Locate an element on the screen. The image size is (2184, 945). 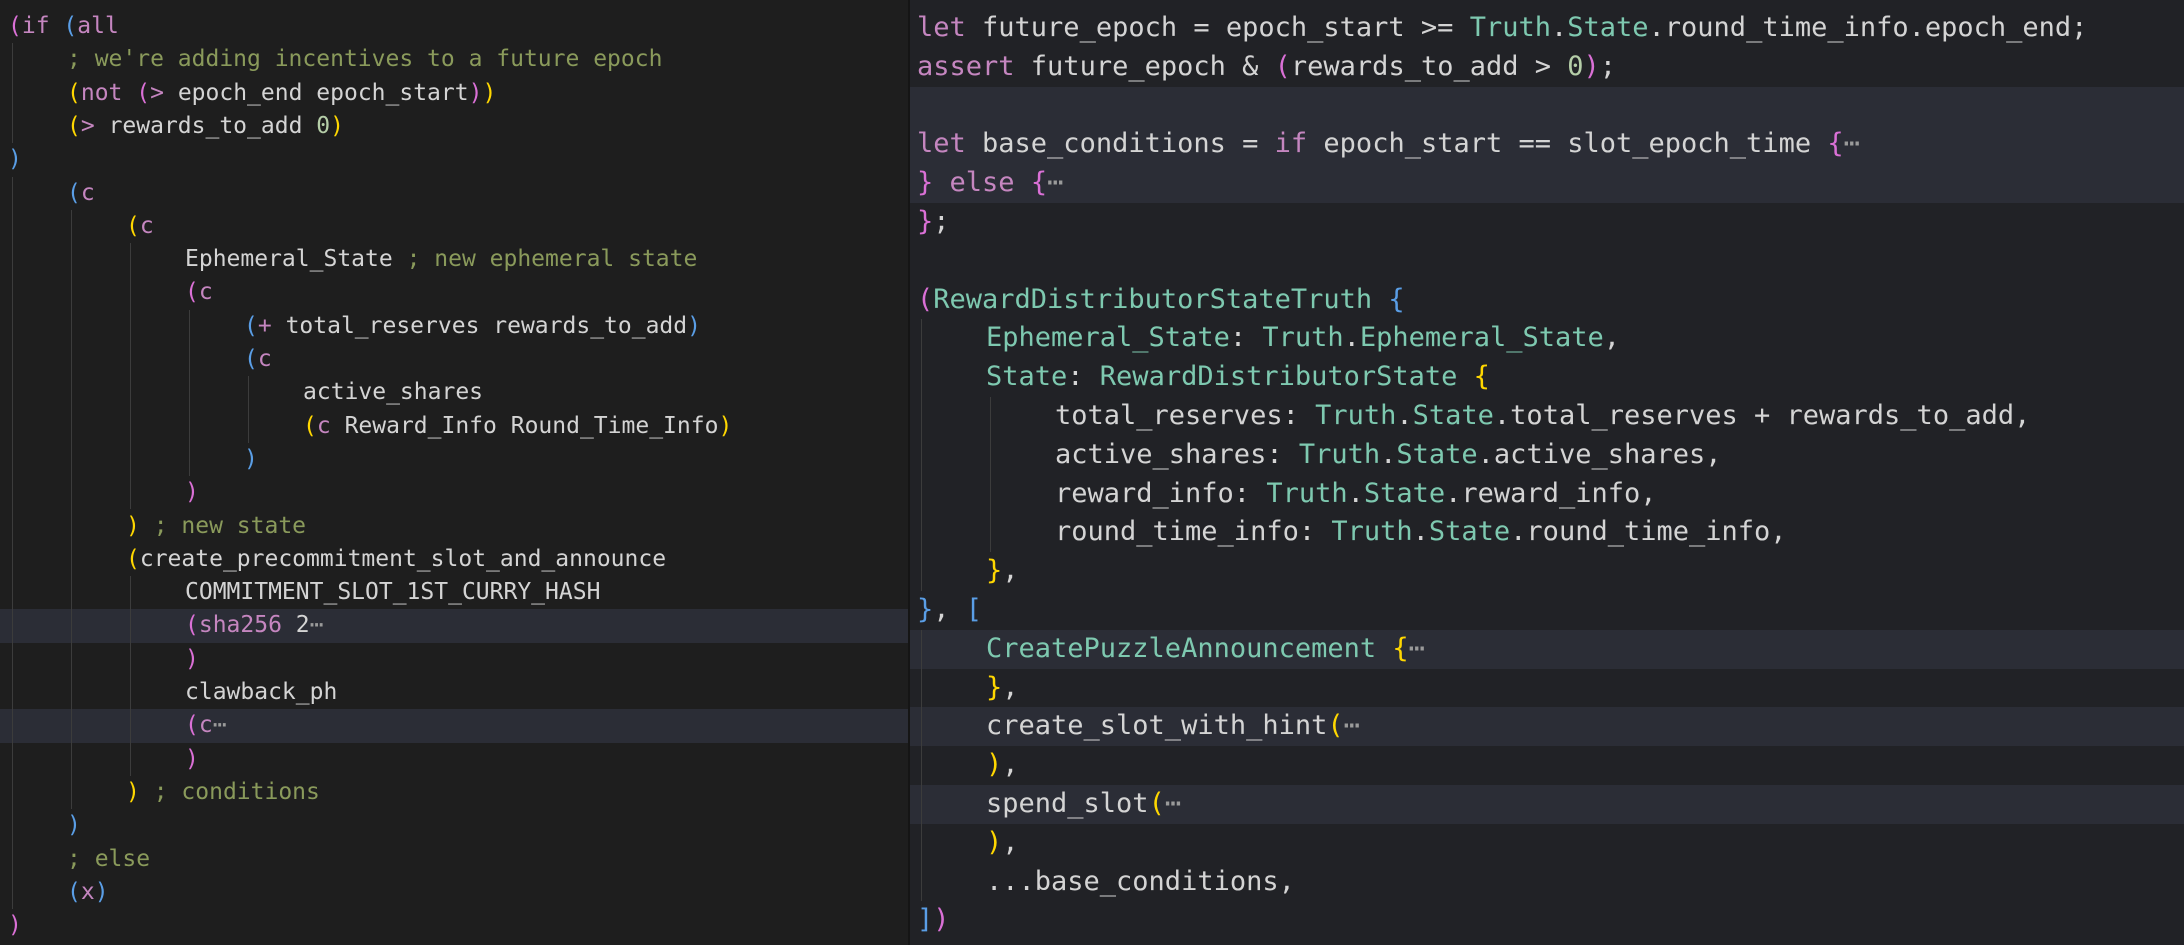
code-line: }; is located at coordinates (1547, 222).